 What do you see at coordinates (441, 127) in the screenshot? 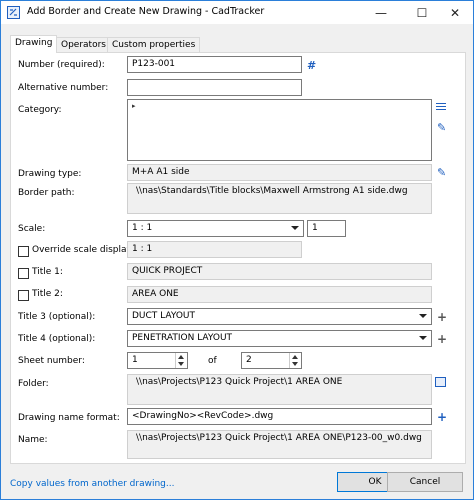
I see `category-edit-icon: ✎` at bounding box center [441, 127].